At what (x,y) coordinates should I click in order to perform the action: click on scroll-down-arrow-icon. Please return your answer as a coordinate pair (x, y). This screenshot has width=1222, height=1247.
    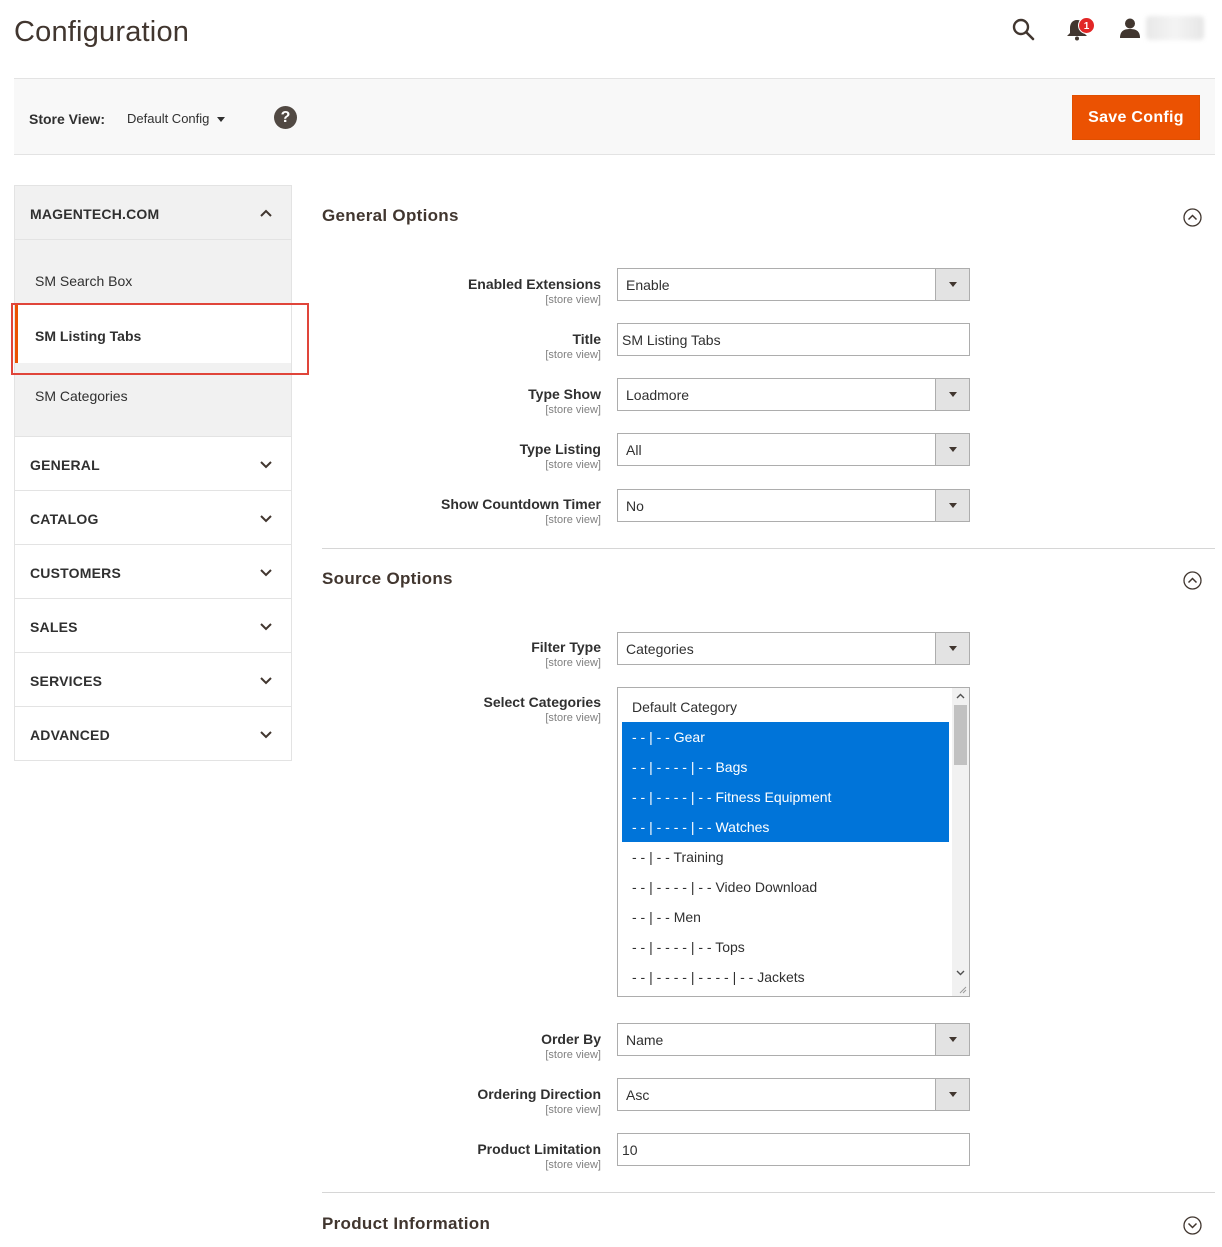
    Looking at the image, I should click on (960, 972).